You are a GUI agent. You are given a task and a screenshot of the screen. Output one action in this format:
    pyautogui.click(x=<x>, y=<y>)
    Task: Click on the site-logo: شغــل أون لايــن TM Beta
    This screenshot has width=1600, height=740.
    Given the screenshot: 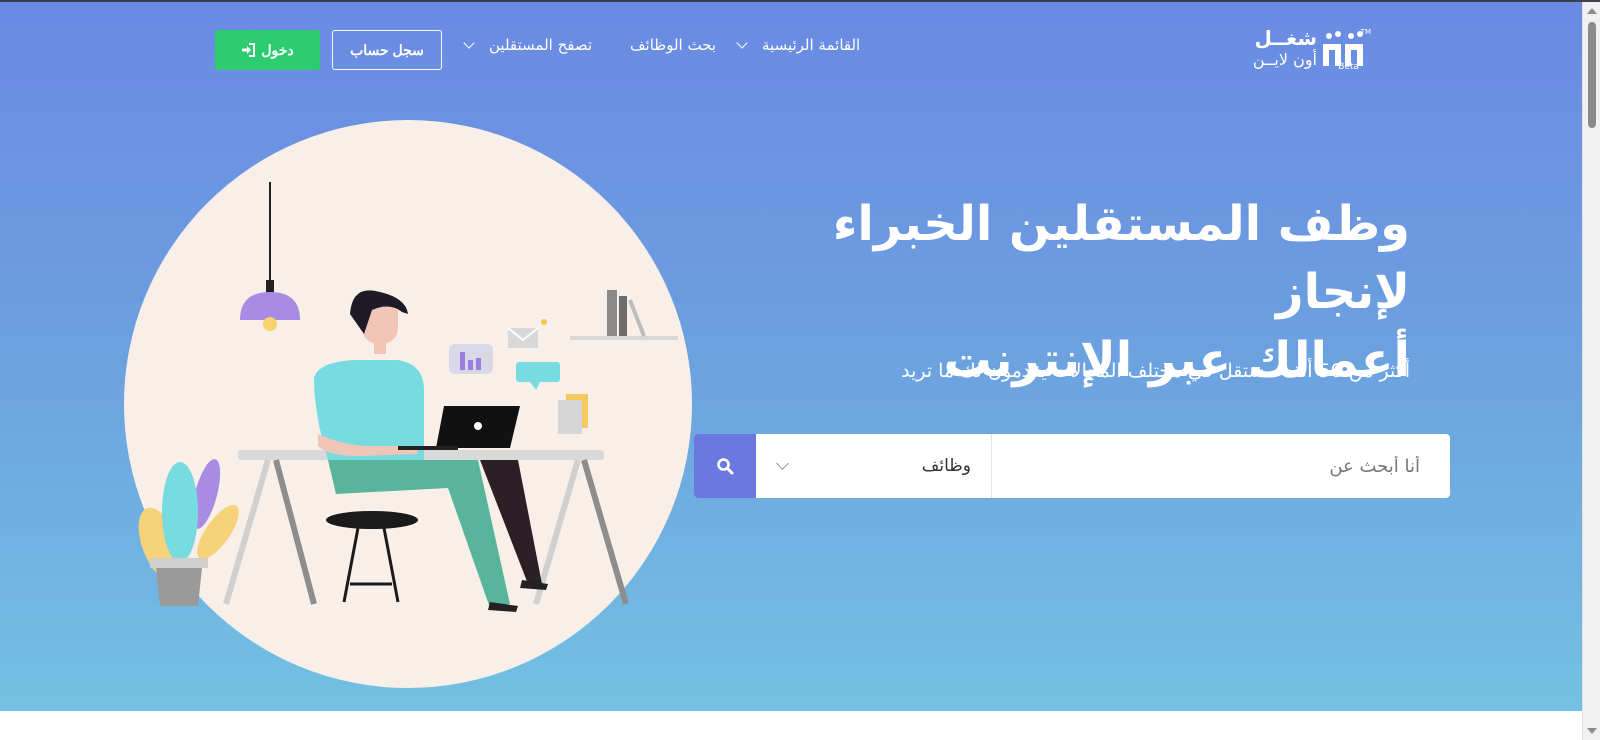 What is the action you would take?
    pyautogui.click(x=1307, y=51)
    